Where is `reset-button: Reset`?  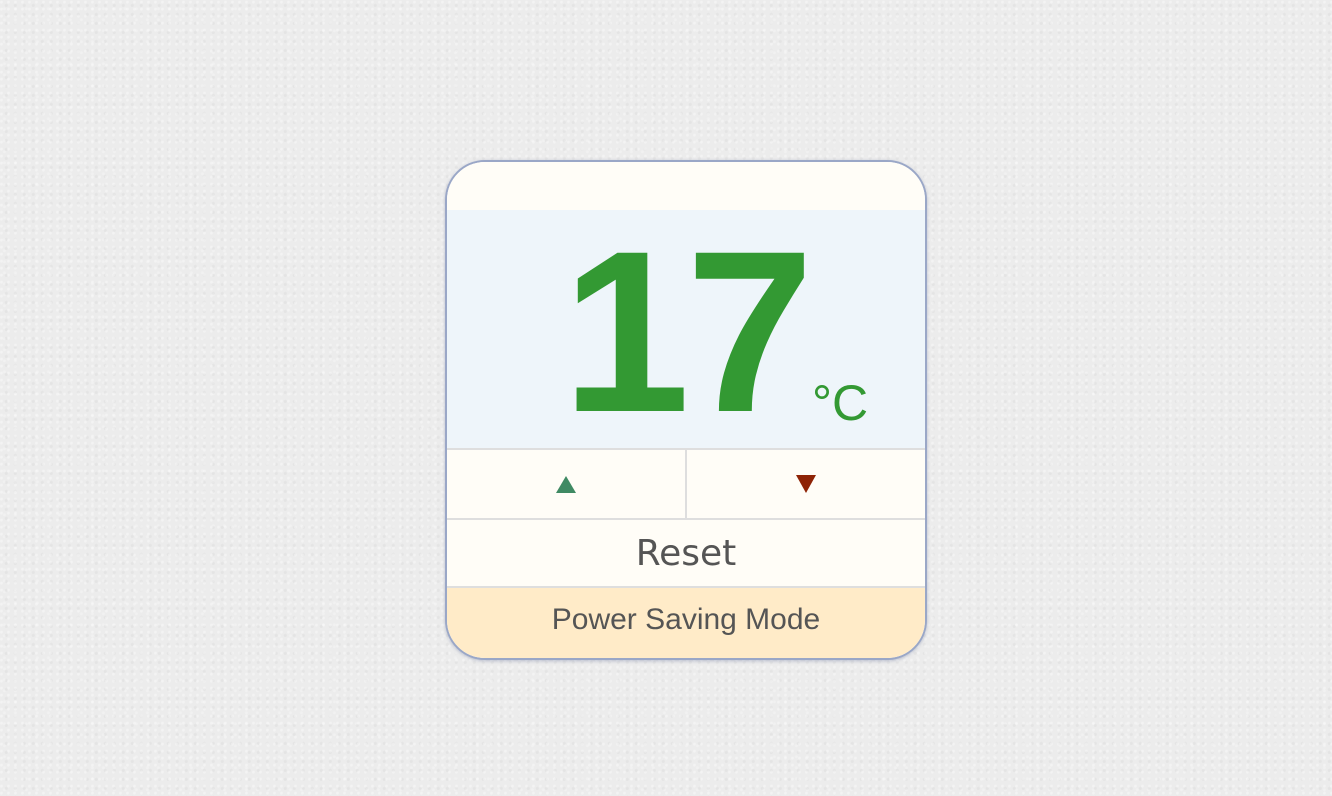
reset-button: Reset is located at coordinates (686, 554).